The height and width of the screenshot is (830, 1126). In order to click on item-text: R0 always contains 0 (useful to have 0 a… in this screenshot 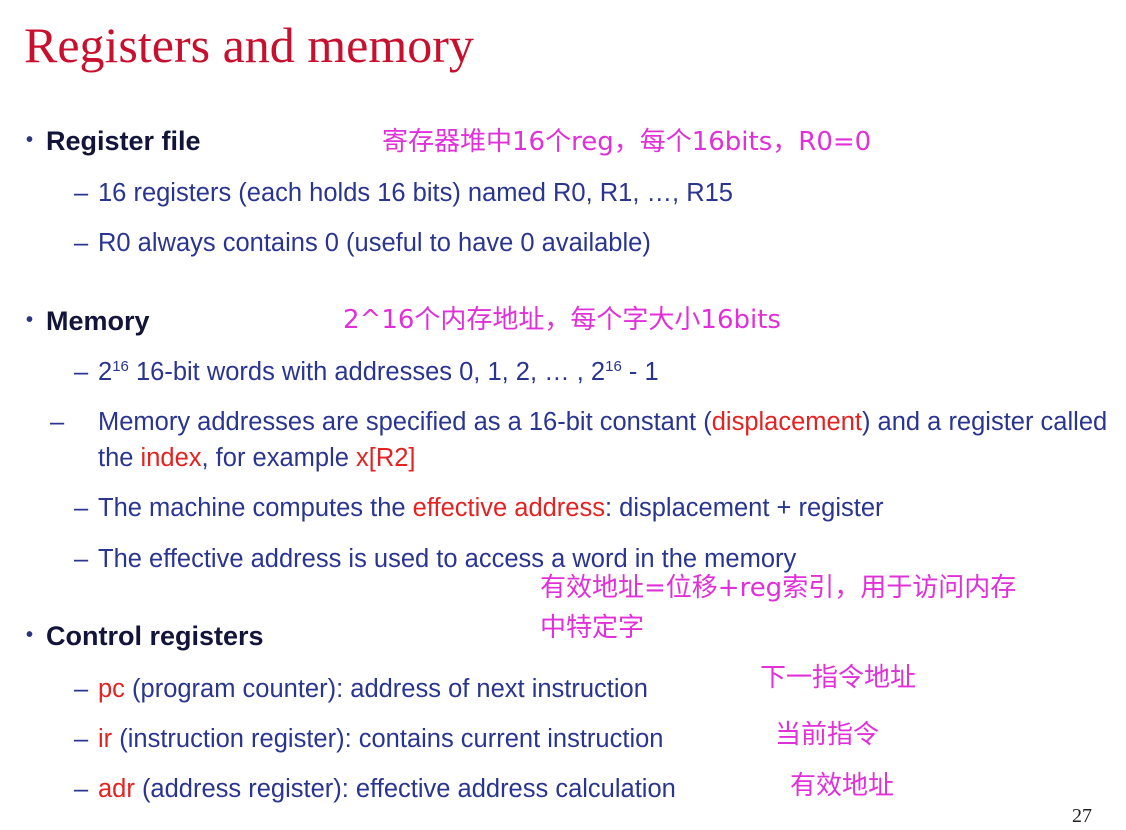, I will do `click(374, 243)`.